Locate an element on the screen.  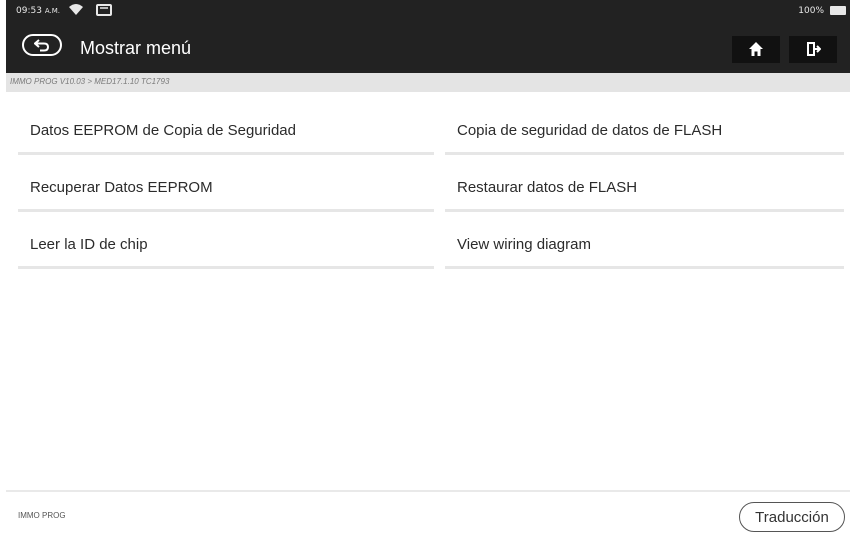
menu-item-backup-flash: Copia de seguridad de datos de FLASH is located at coordinates (644, 131).